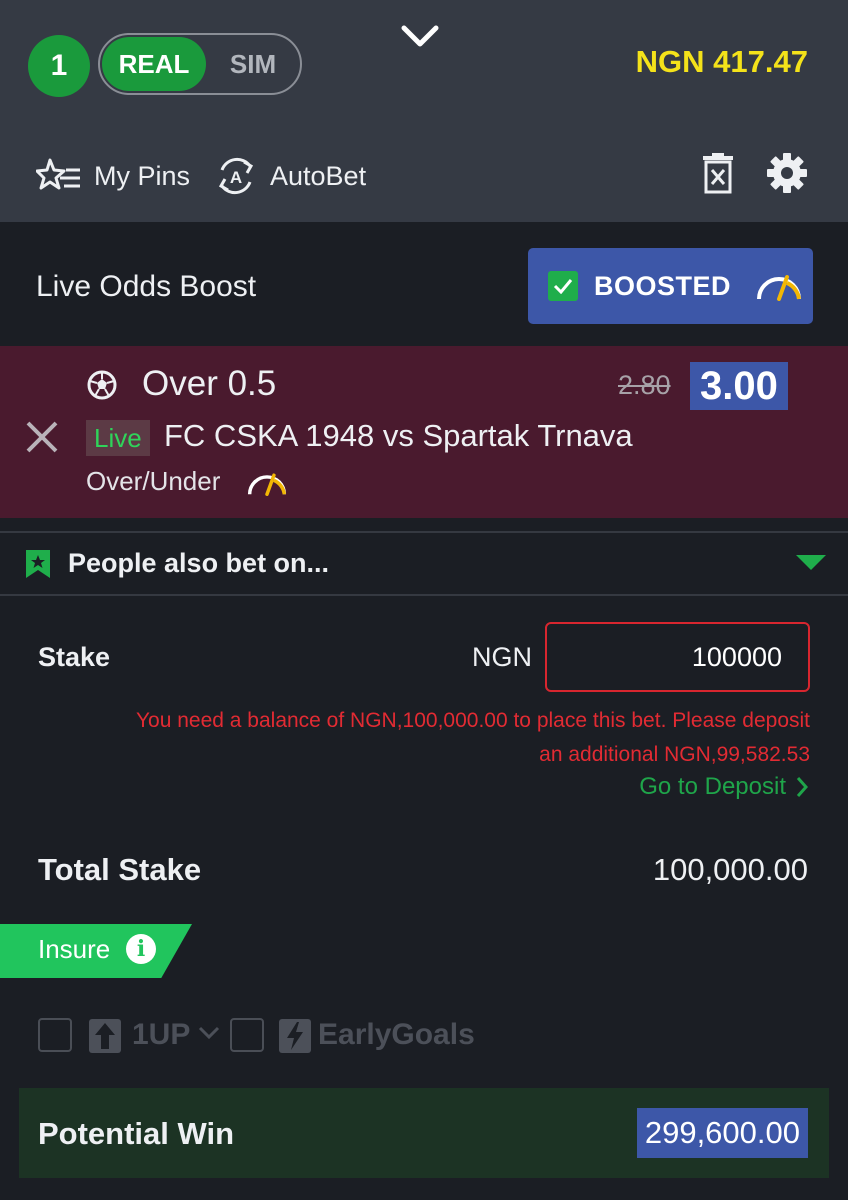 The height and width of the screenshot is (1200, 848). Describe the element at coordinates (398, 435) in the screenshot. I see `match-name: FC CSKA 1948 vs Spartak Trnava` at that location.